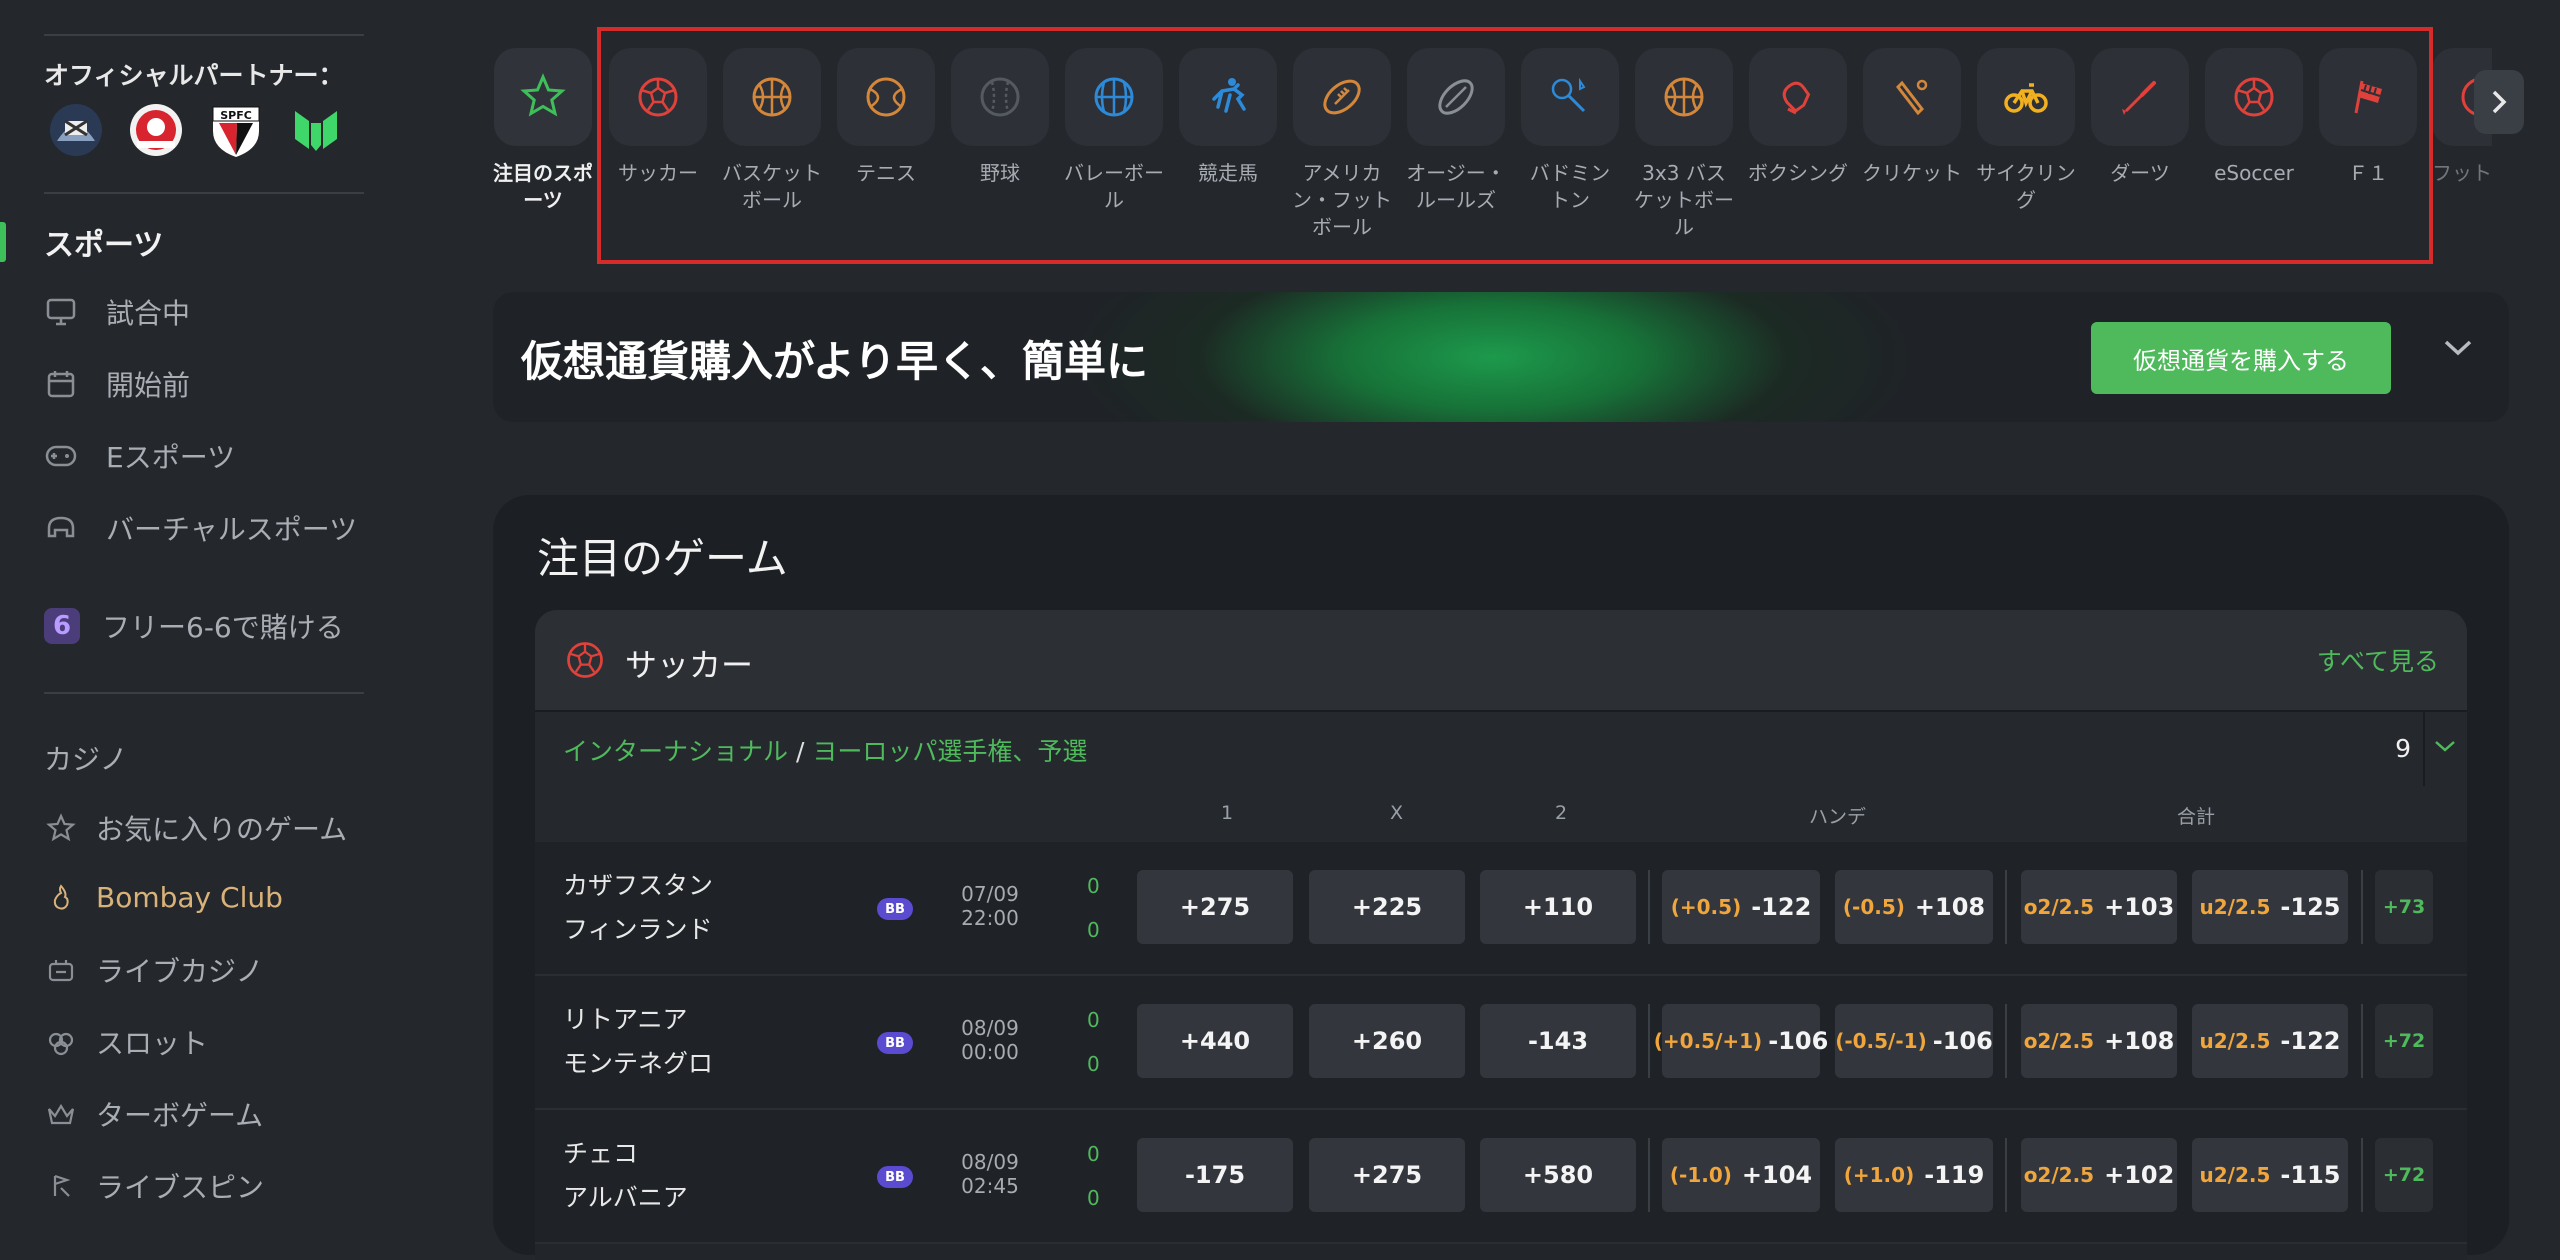 This screenshot has width=2560, height=1260. Describe the element at coordinates (117, 312) in the screenshot. I see `nav-item-live: 試合中` at that location.